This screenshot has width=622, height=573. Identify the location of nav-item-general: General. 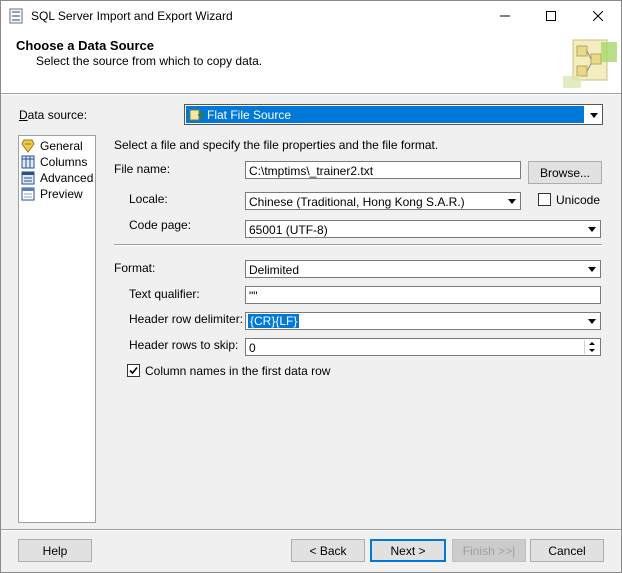
(52, 146).